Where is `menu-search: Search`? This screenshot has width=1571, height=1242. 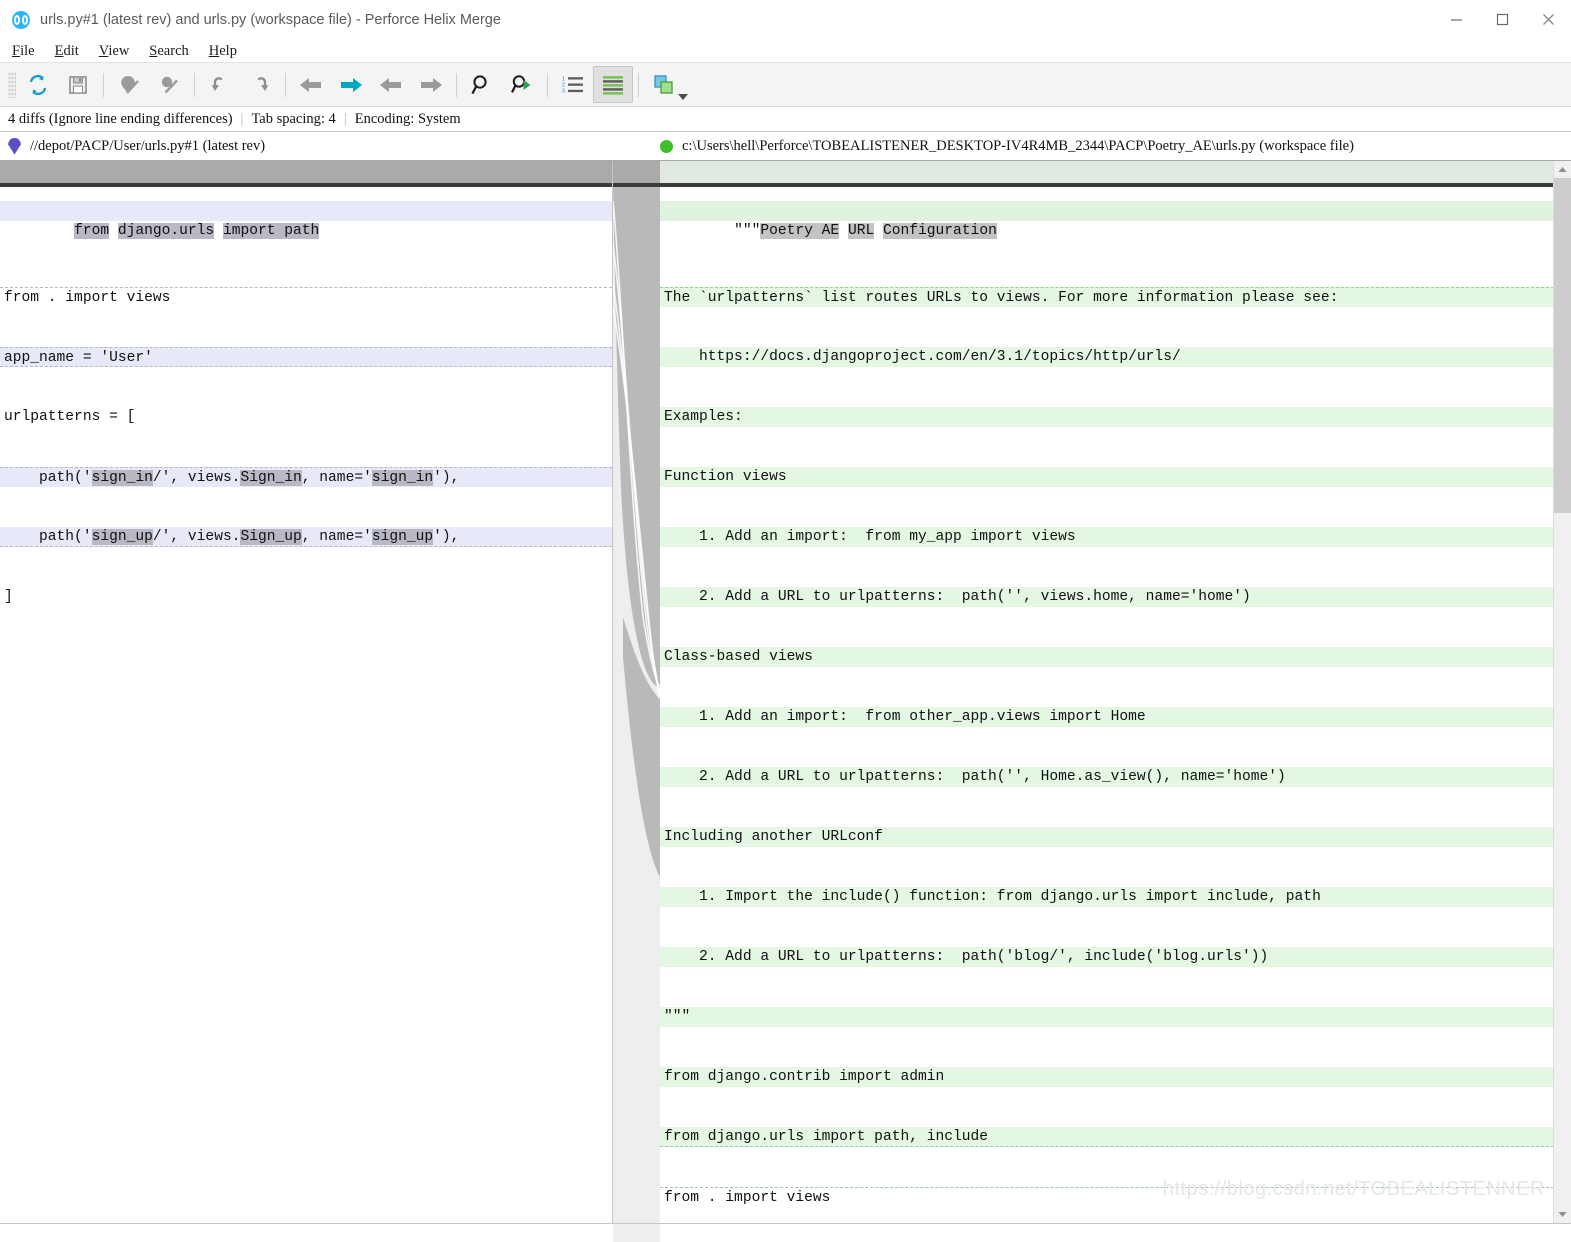 menu-search: Search is located at coordinates (168, 51).